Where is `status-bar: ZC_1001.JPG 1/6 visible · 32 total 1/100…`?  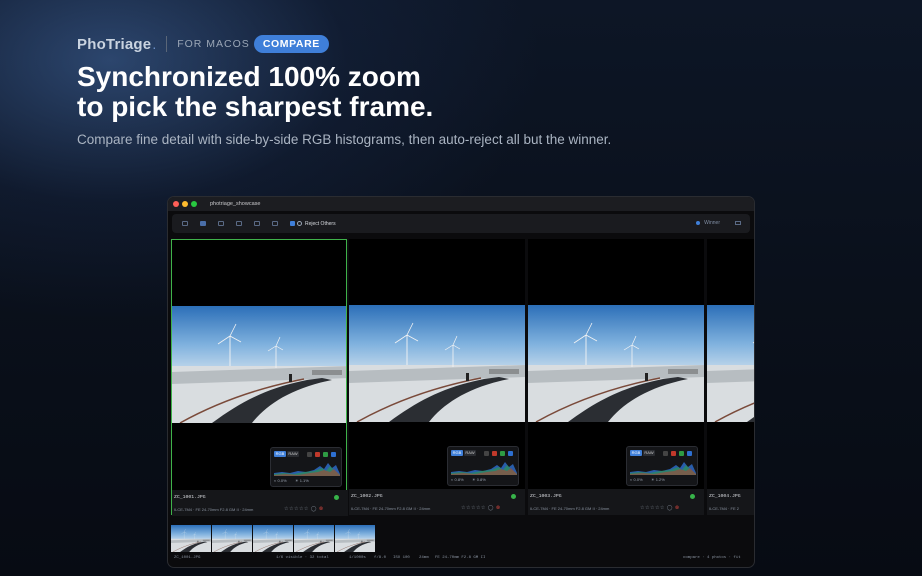 status-bar: ZC_1001.JPG 1/6 visible · 32 total 1/100… is located at coordinates (461, 560).